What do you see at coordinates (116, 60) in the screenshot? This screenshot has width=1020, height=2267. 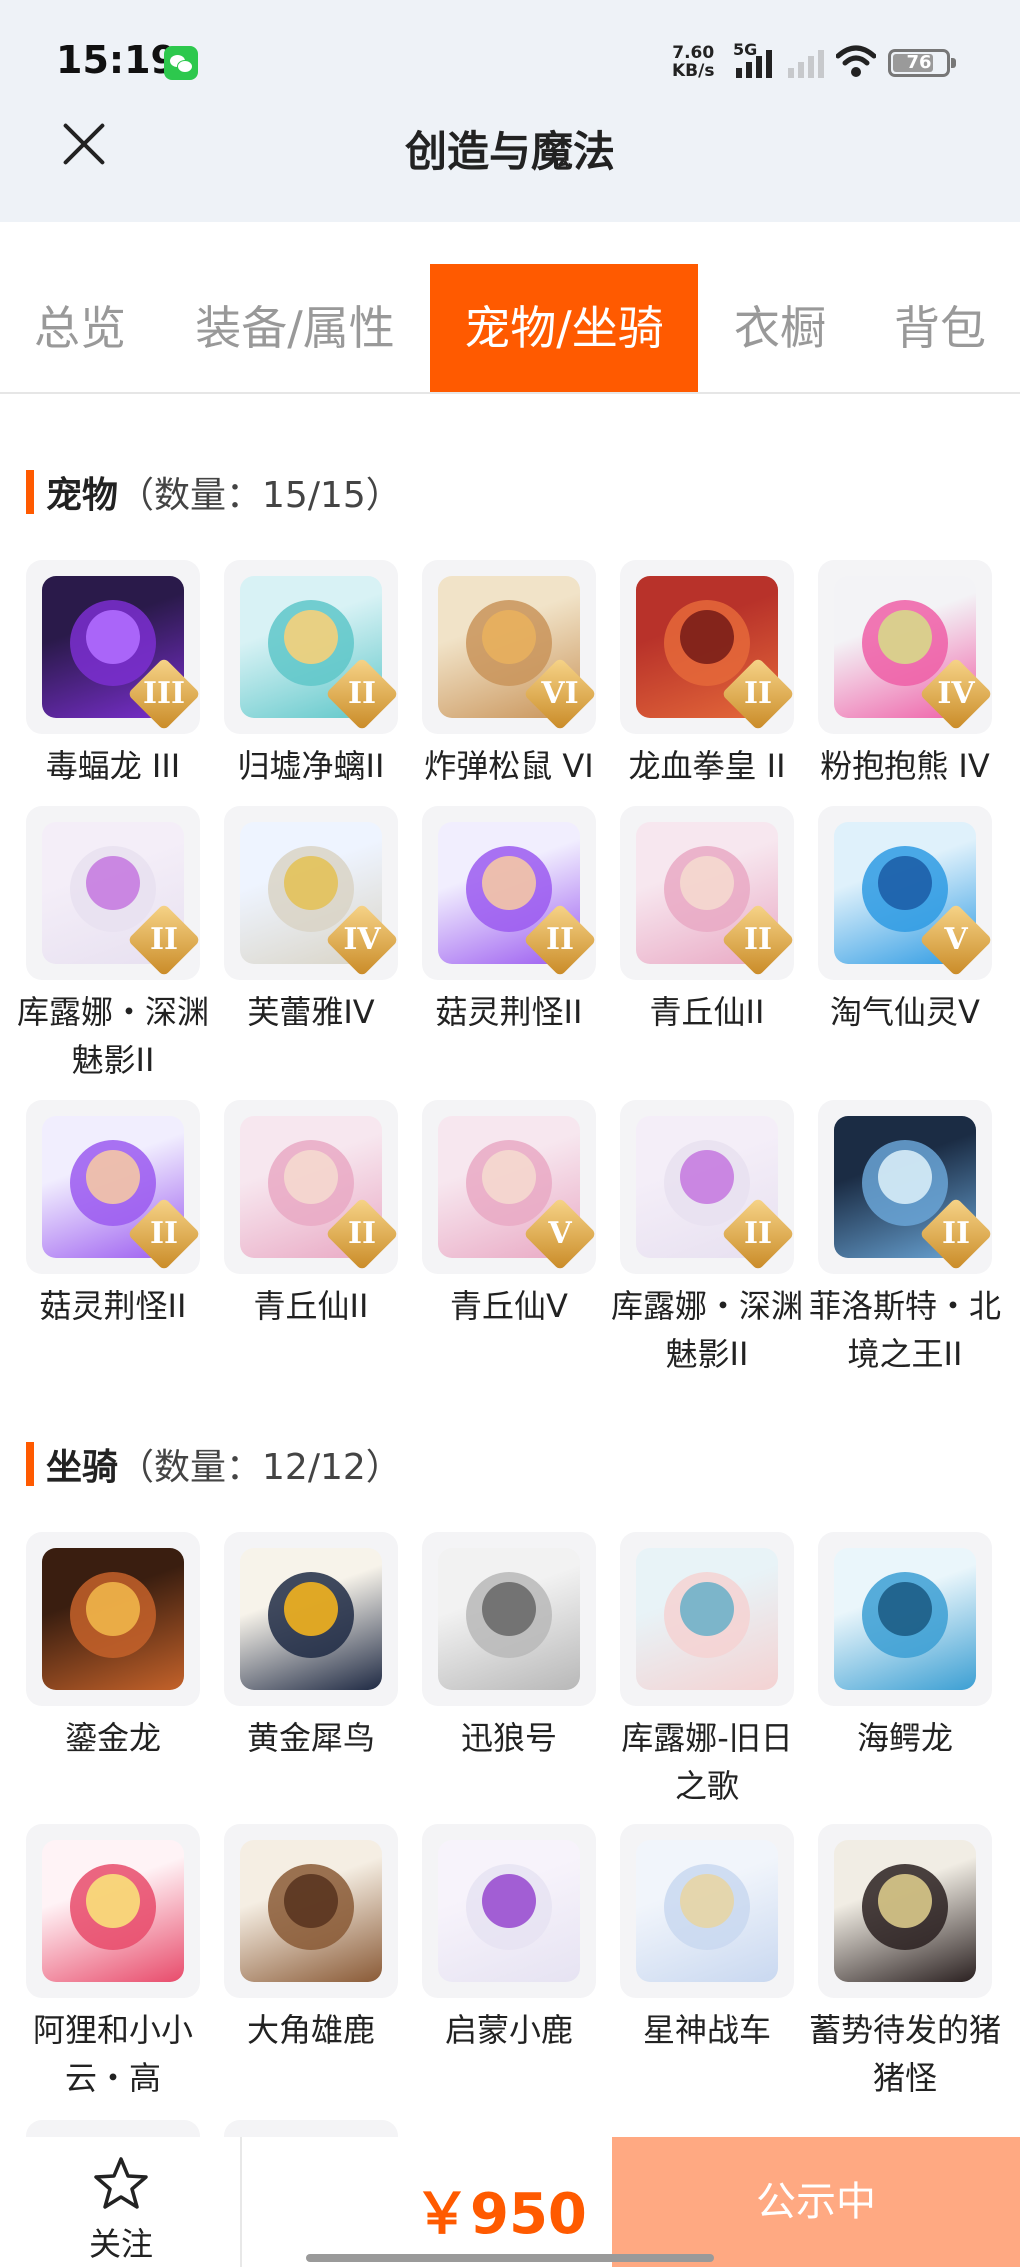 I see `status-time: 15:19` at bounding box center [116, 60].